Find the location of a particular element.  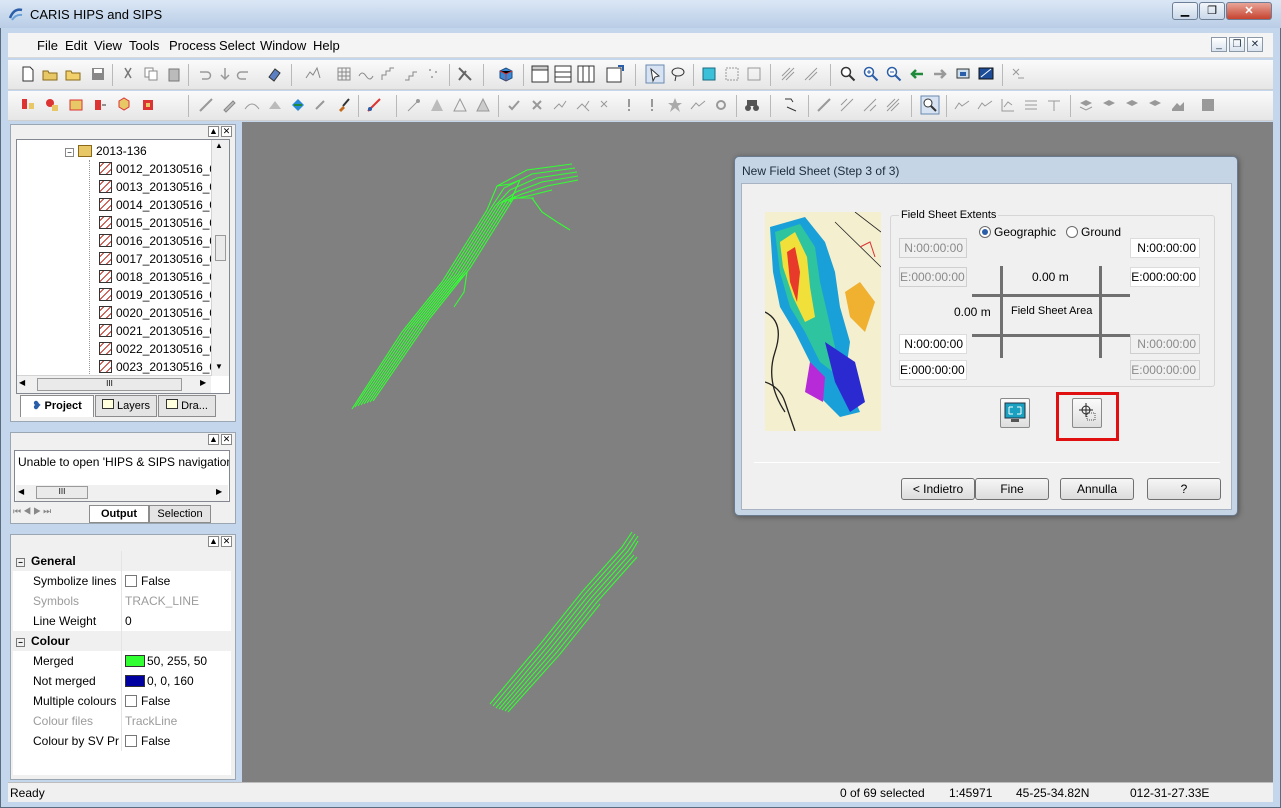

cut-icon is located at coordinates (128, 74).